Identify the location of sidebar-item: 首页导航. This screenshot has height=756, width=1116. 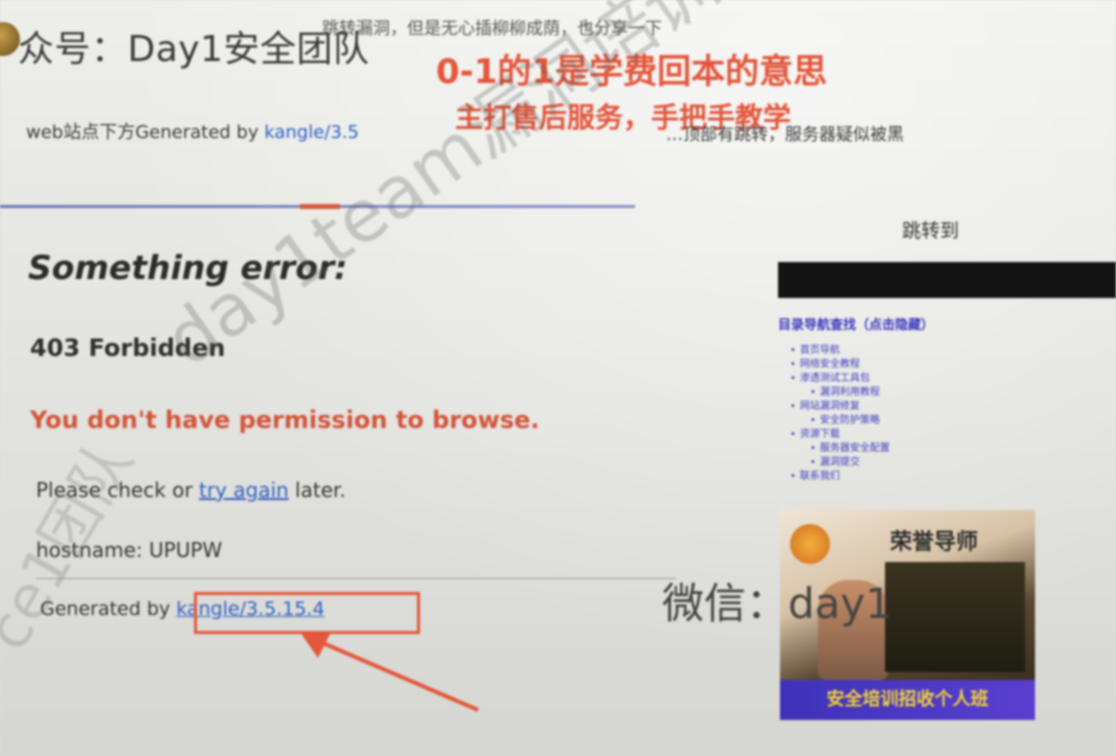
(840, 351).